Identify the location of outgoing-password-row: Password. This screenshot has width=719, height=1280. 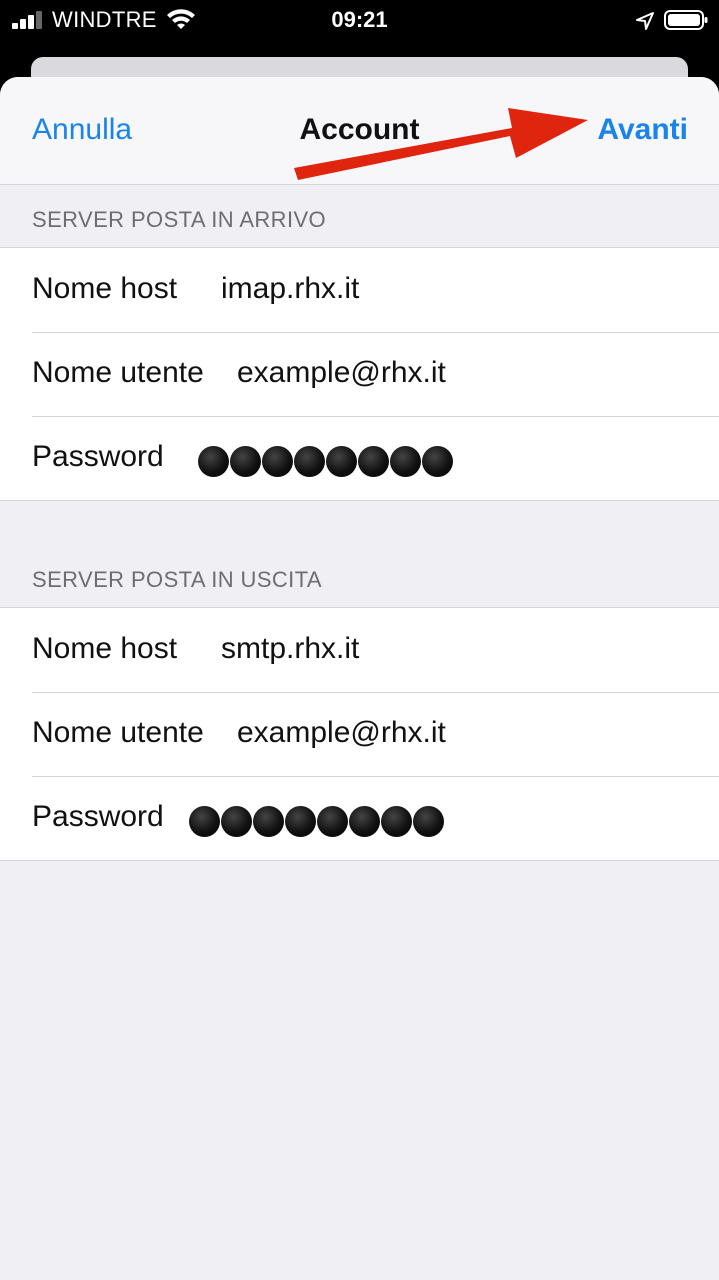
(359, 818).